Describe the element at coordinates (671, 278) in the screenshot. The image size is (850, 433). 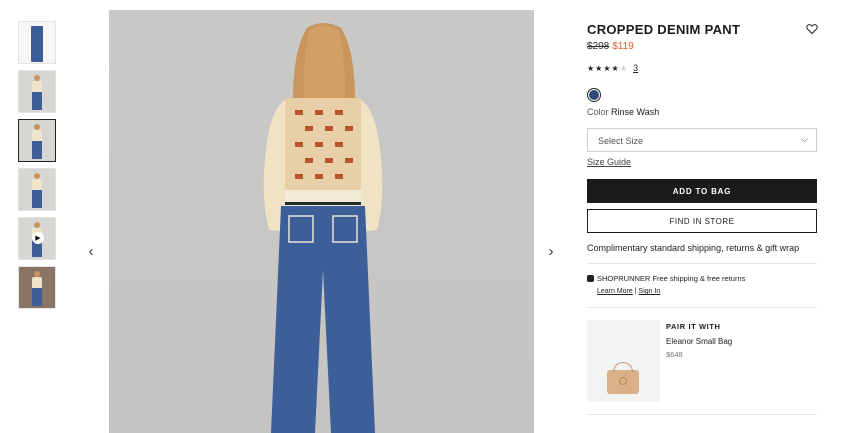
I see `shoprunner-text: SHOPRUNNER Free shipping & free returns` at that location.